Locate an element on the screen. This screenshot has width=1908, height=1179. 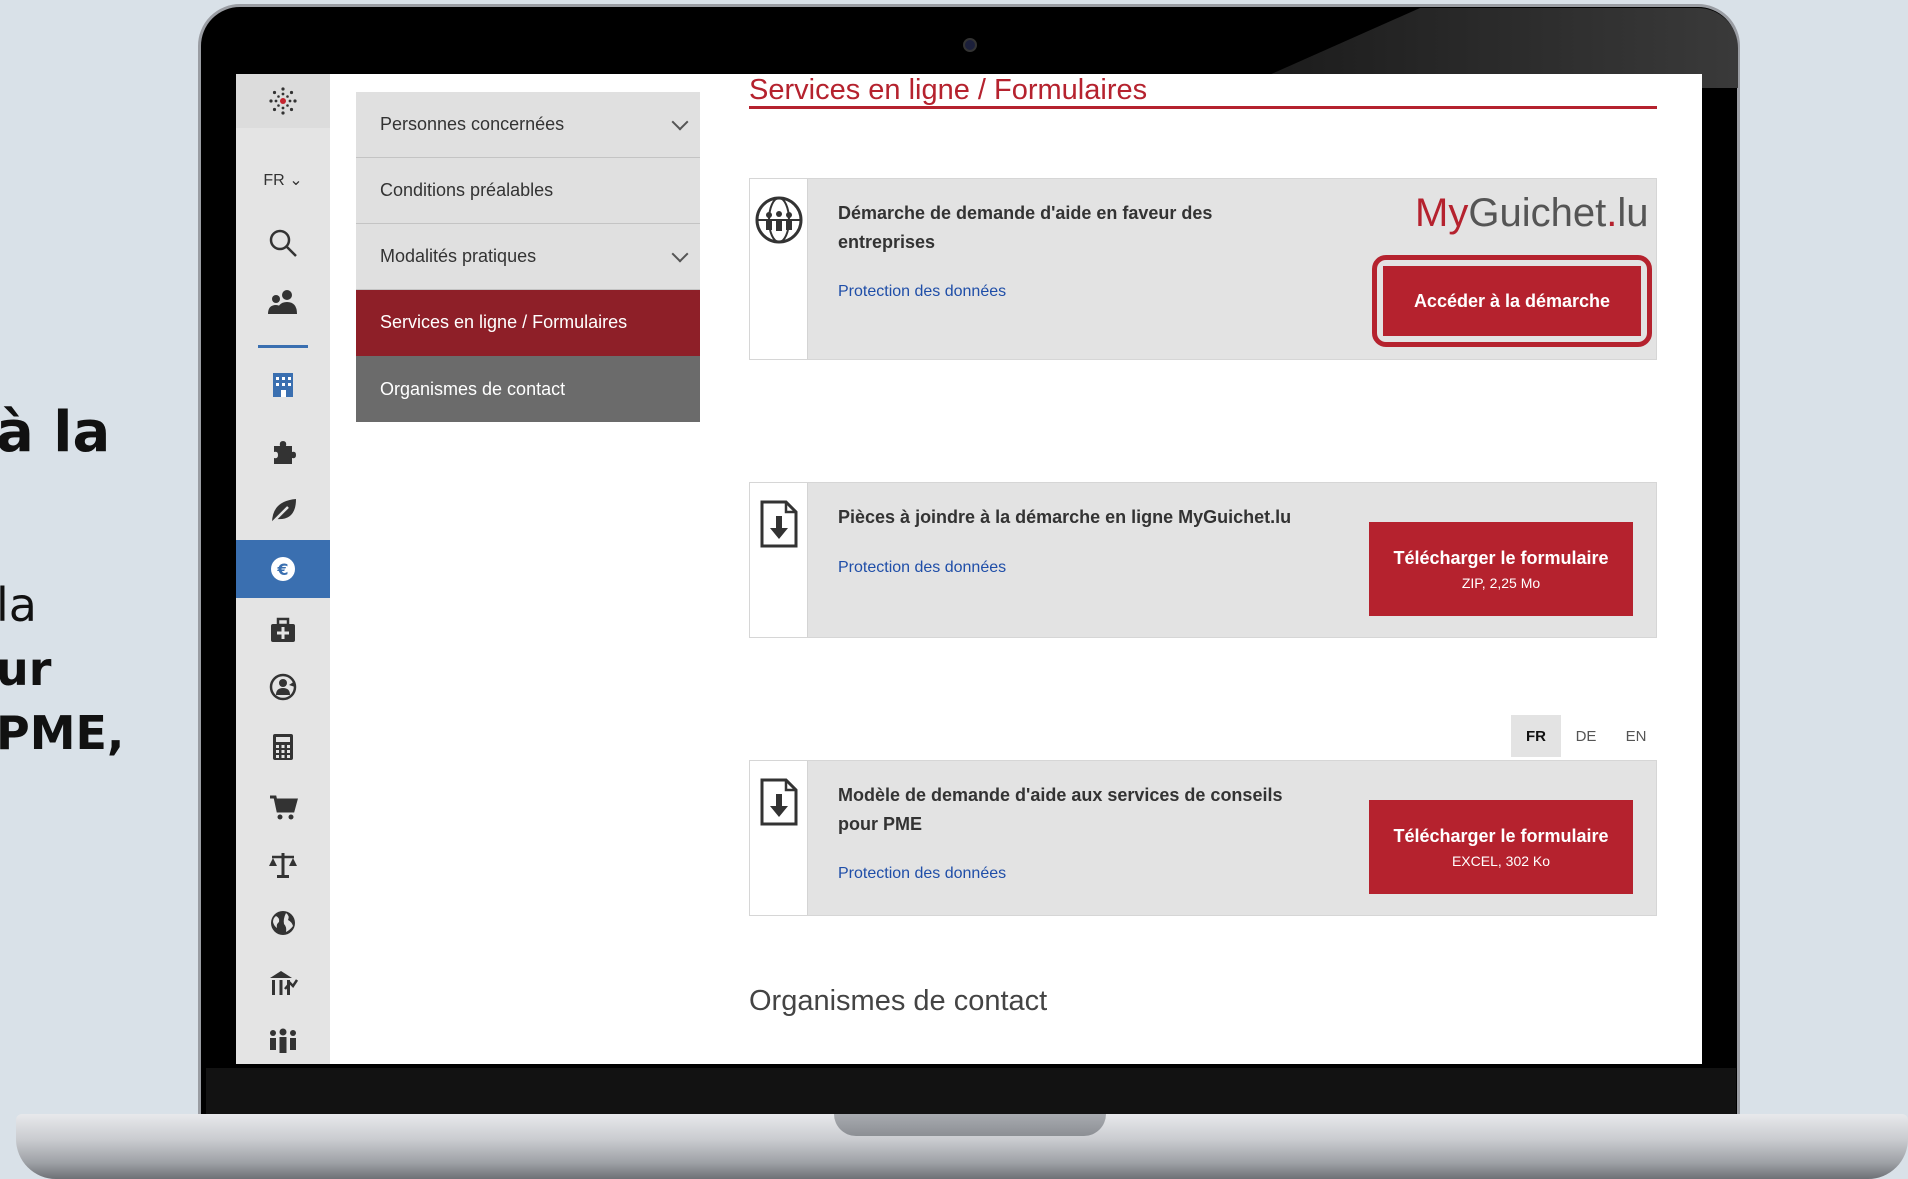
brand-my: My is located at coordinates (1442, 213).